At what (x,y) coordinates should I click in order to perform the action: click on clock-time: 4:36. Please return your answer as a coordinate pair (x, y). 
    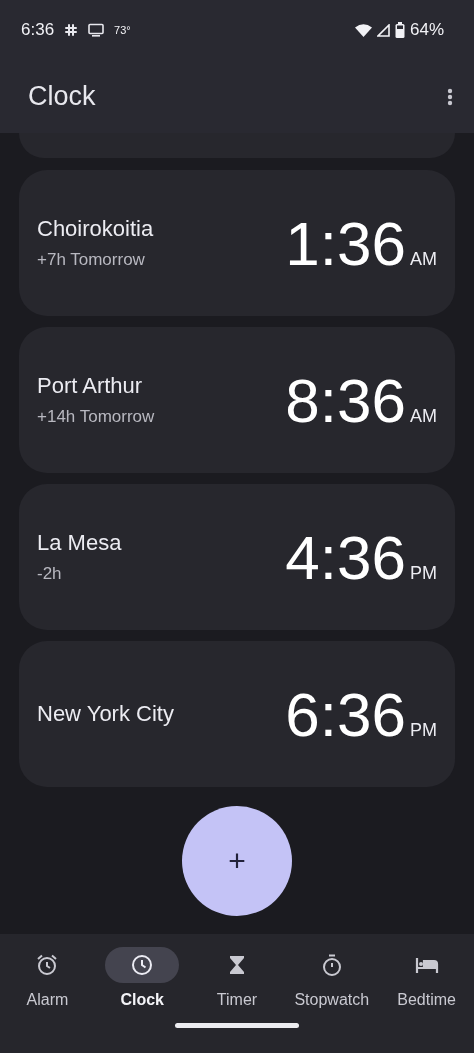
    Looking at the image, I should click on (345, 557).